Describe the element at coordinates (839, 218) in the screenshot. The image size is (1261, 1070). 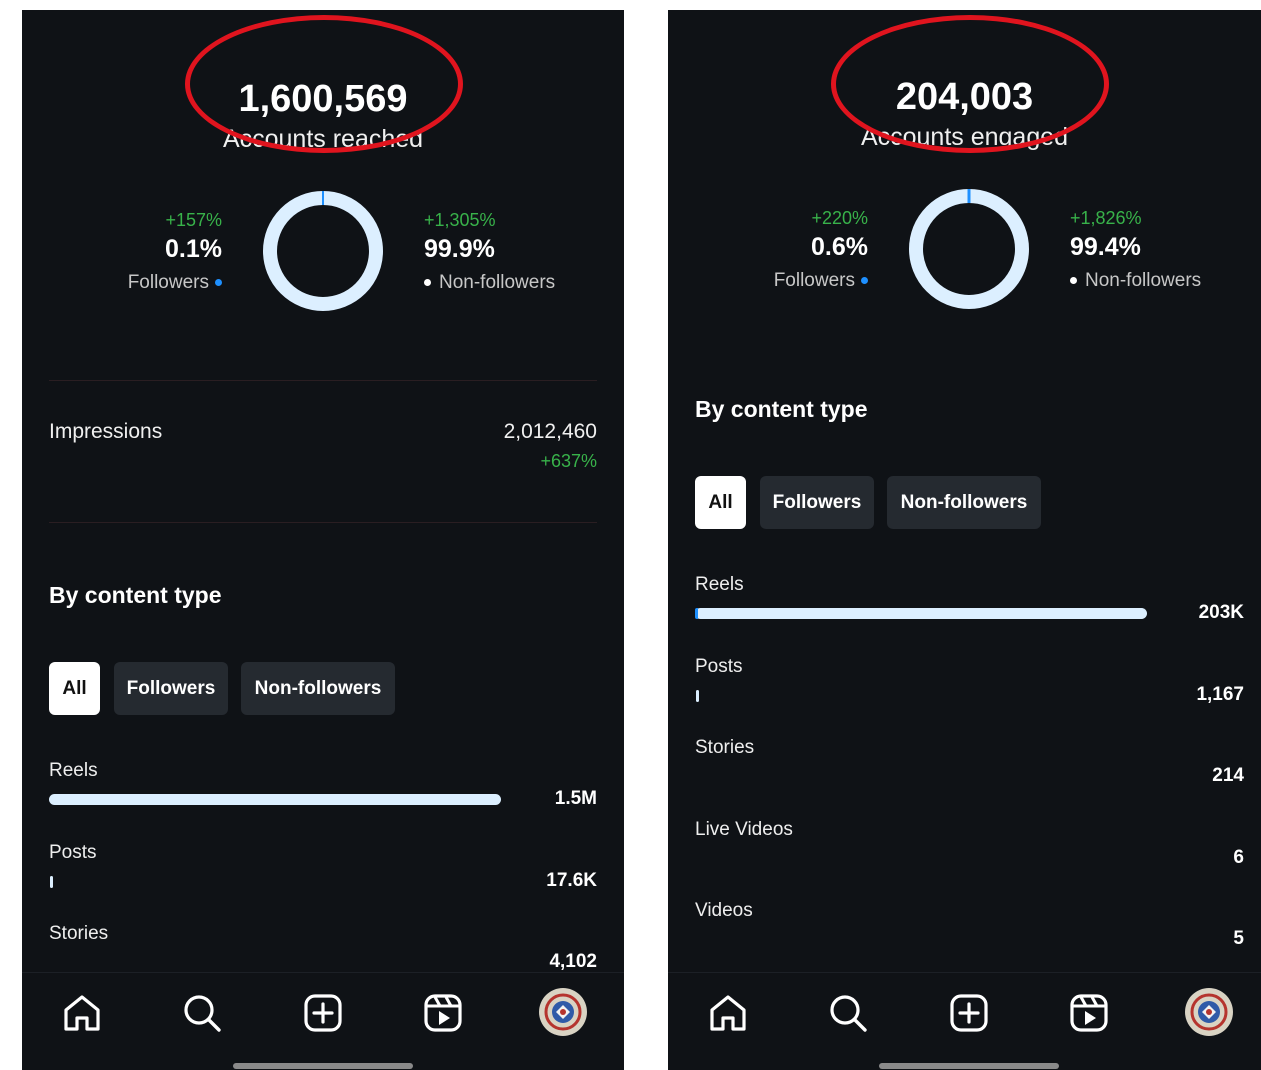
I see `followers-change: +220%` at that location.